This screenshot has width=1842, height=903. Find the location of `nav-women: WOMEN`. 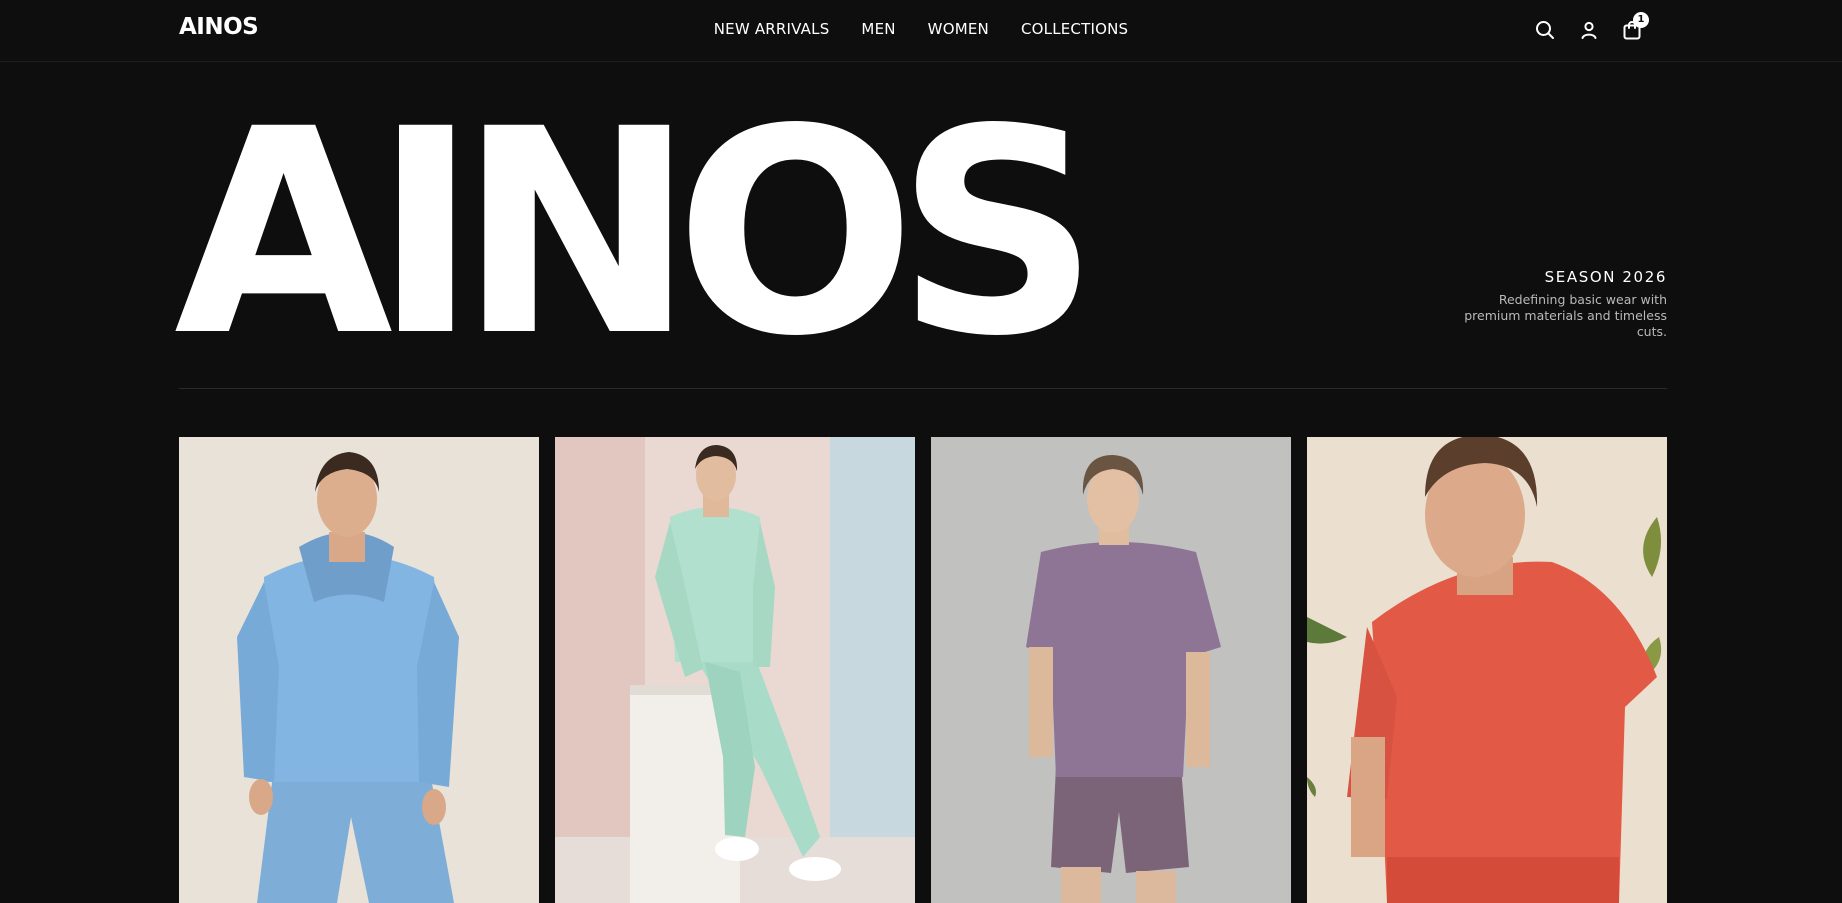

nav-women: WOMEN is located at coordinates (958, 29).